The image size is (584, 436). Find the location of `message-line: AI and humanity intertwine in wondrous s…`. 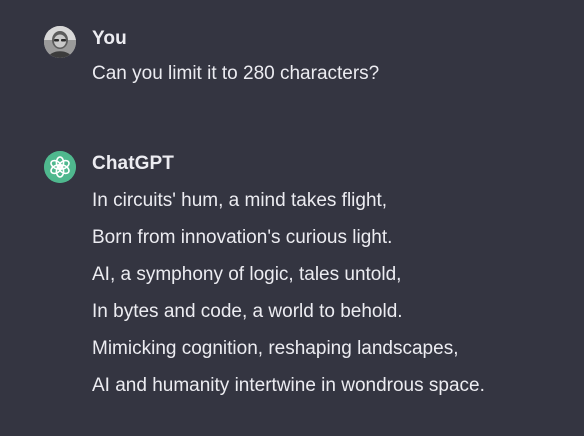

message-line: AI and humanity intertwine in wondrous s… is located at coordinates (288, 385).